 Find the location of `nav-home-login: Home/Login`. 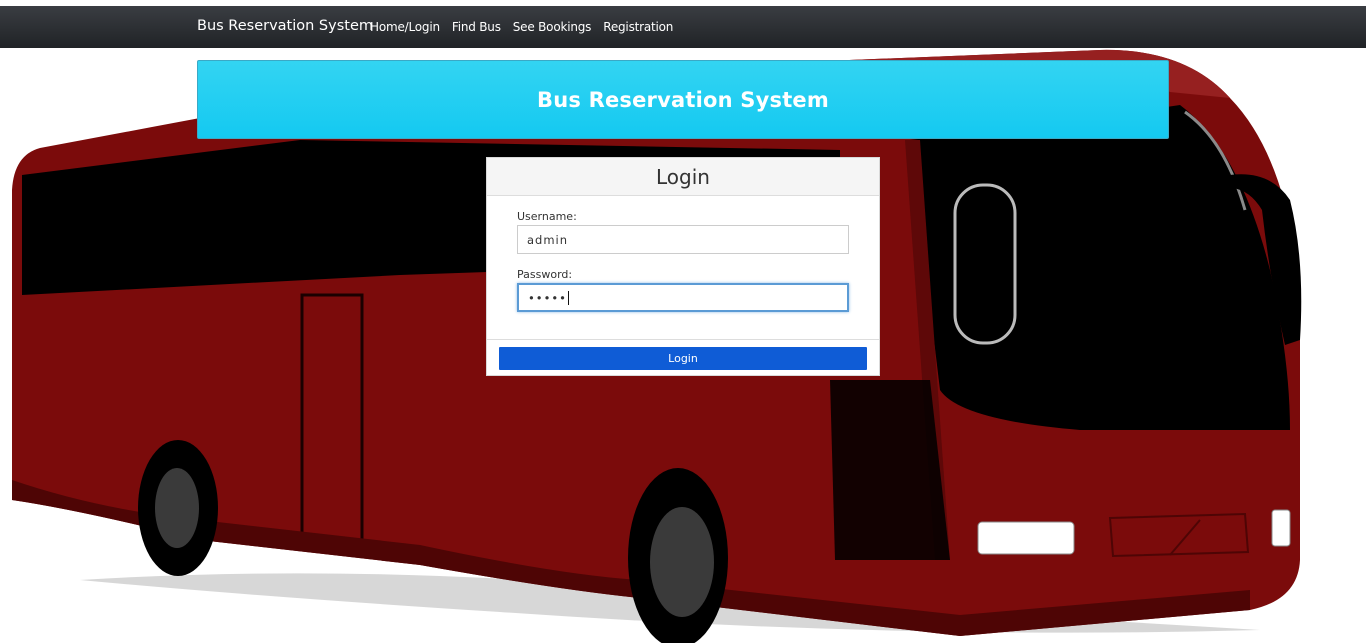

nav-home-login: Home/Login is located at coordinates (405, 27).